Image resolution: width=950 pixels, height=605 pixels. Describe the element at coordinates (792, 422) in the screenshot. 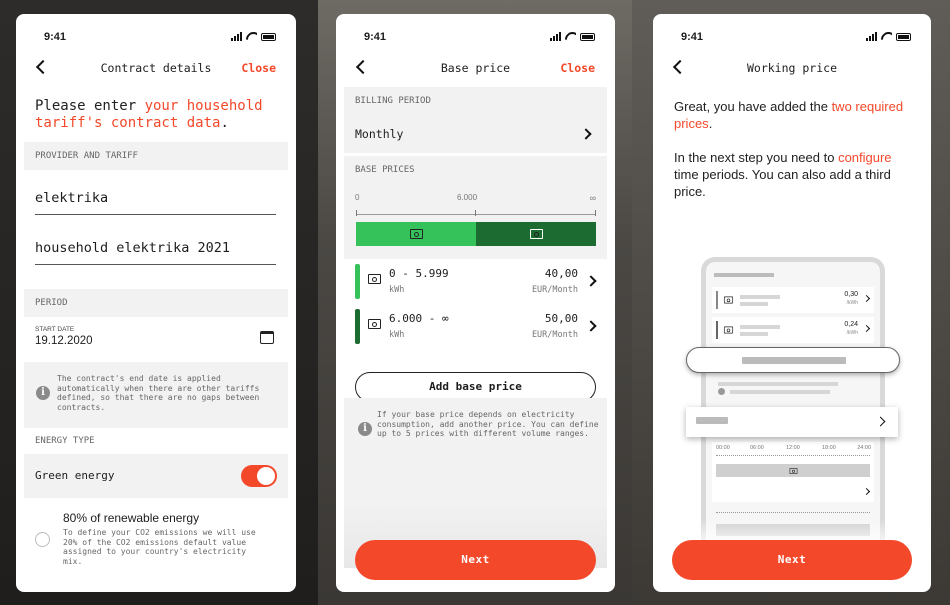

I see `illus-highlight-card` at that location.